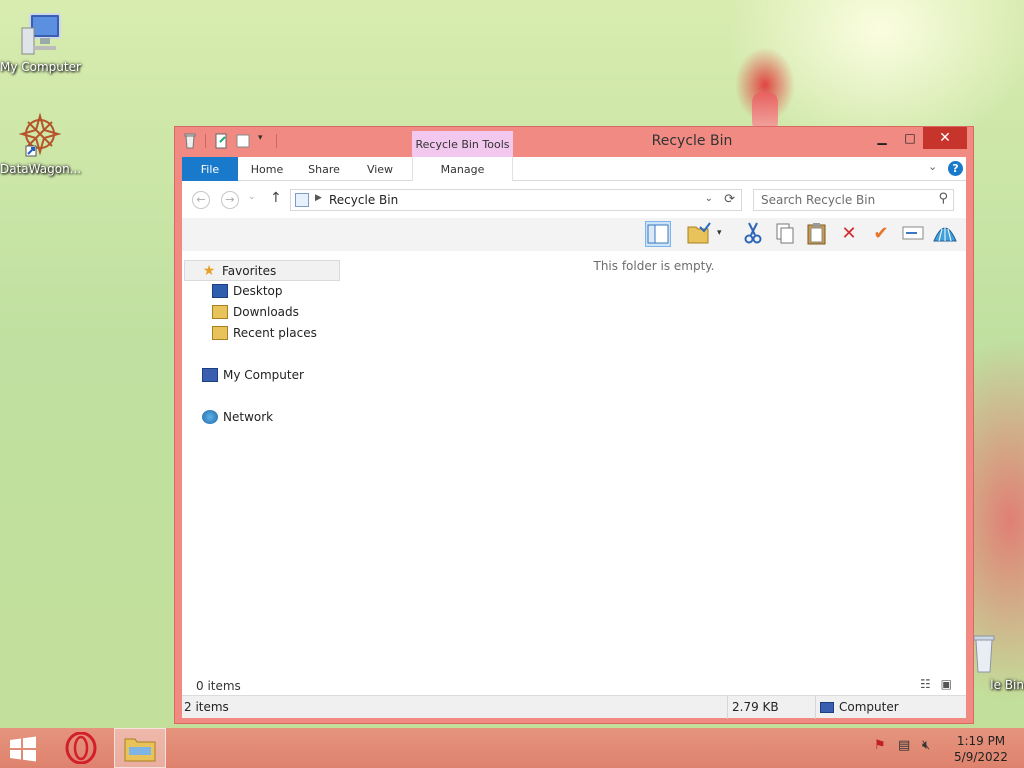  Describe the element at coordinates (699, 234) in the screenshot. I see `folder-options-icon` at that location.